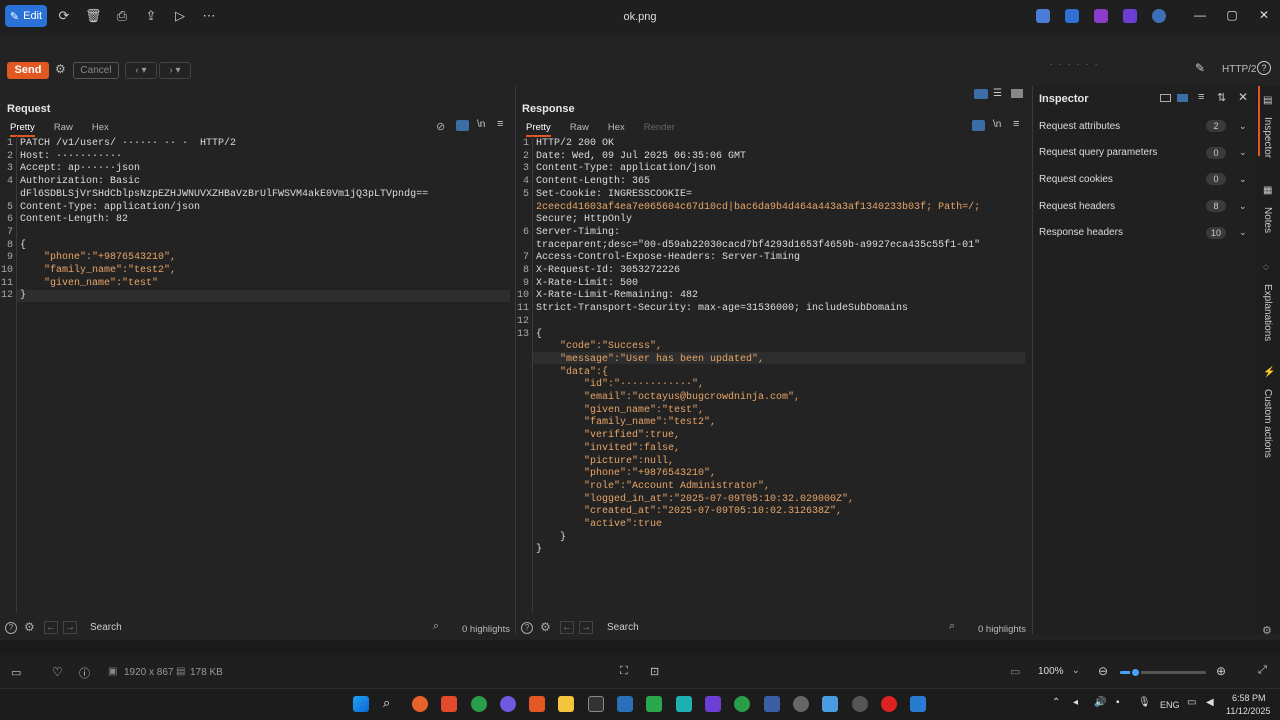 The width and height of the screenshot is (1280, 720). What do you see at coordinates (361, 704) in the screenshot?
I see `start-icon` at bounding box center [361, 704].